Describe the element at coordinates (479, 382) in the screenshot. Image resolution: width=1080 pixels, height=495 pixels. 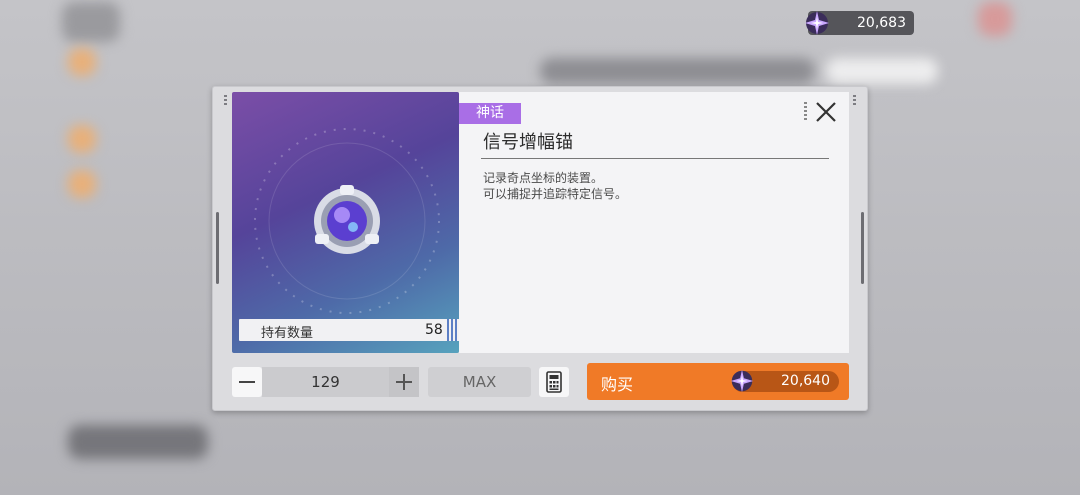
I see `max-quantity-button: MAX` at that location.